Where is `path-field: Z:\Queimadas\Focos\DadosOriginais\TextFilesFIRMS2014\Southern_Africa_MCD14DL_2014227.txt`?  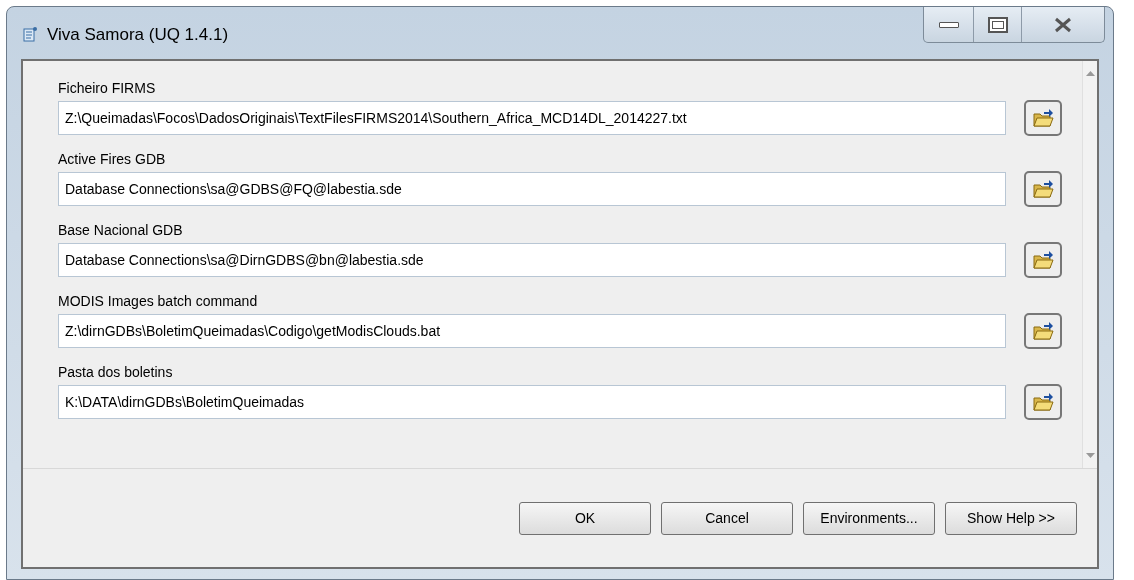
path-field: Z:\Queimadas\Focos\DadosOriginais\TextFilesFIRMS2014\Southern_Africa_MCD14DL_2014227.txt is located at coordinates (532, 118).